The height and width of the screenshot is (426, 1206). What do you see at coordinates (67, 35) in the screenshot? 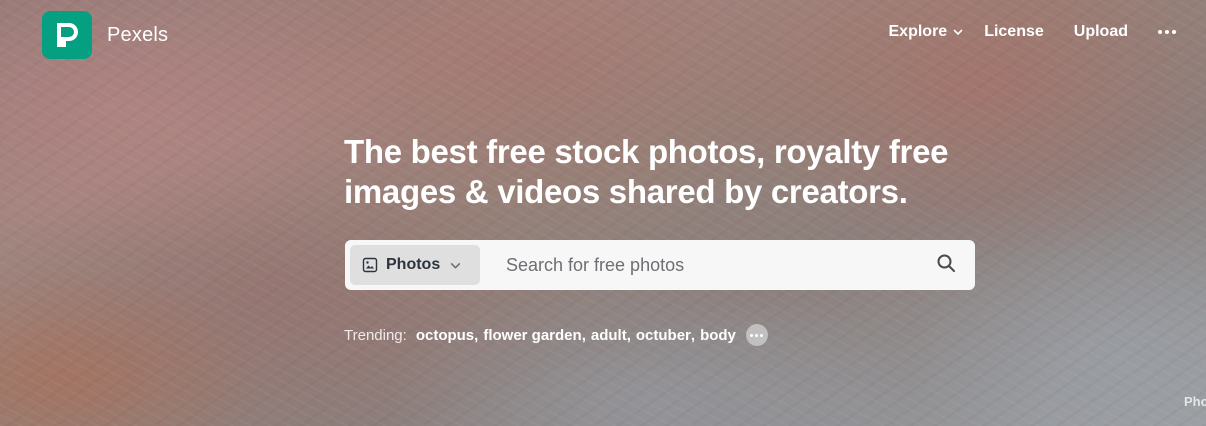
I see `pexels-logo-icon` at bounding box center [67, 35].